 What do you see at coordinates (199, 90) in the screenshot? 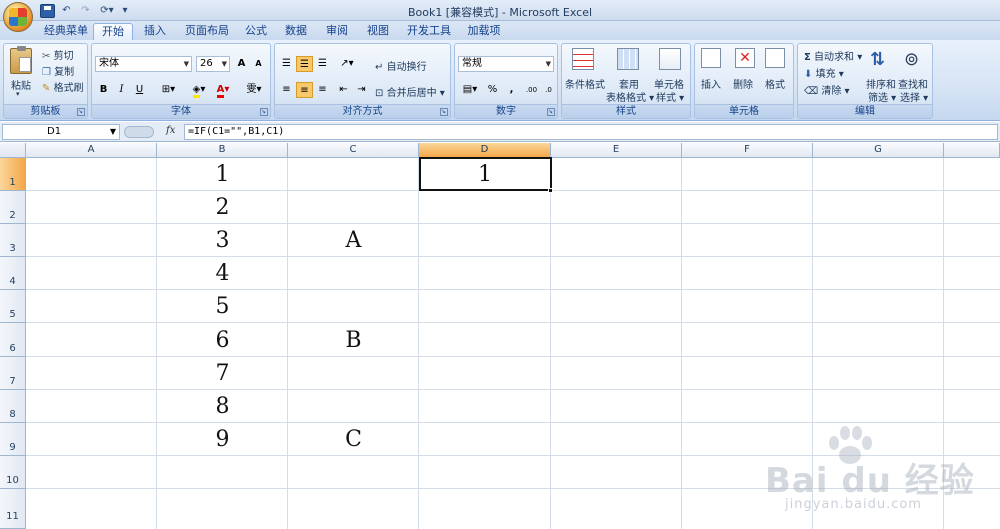
I see `fill-color-button: ◈▾` at bounding box center [199, 90].